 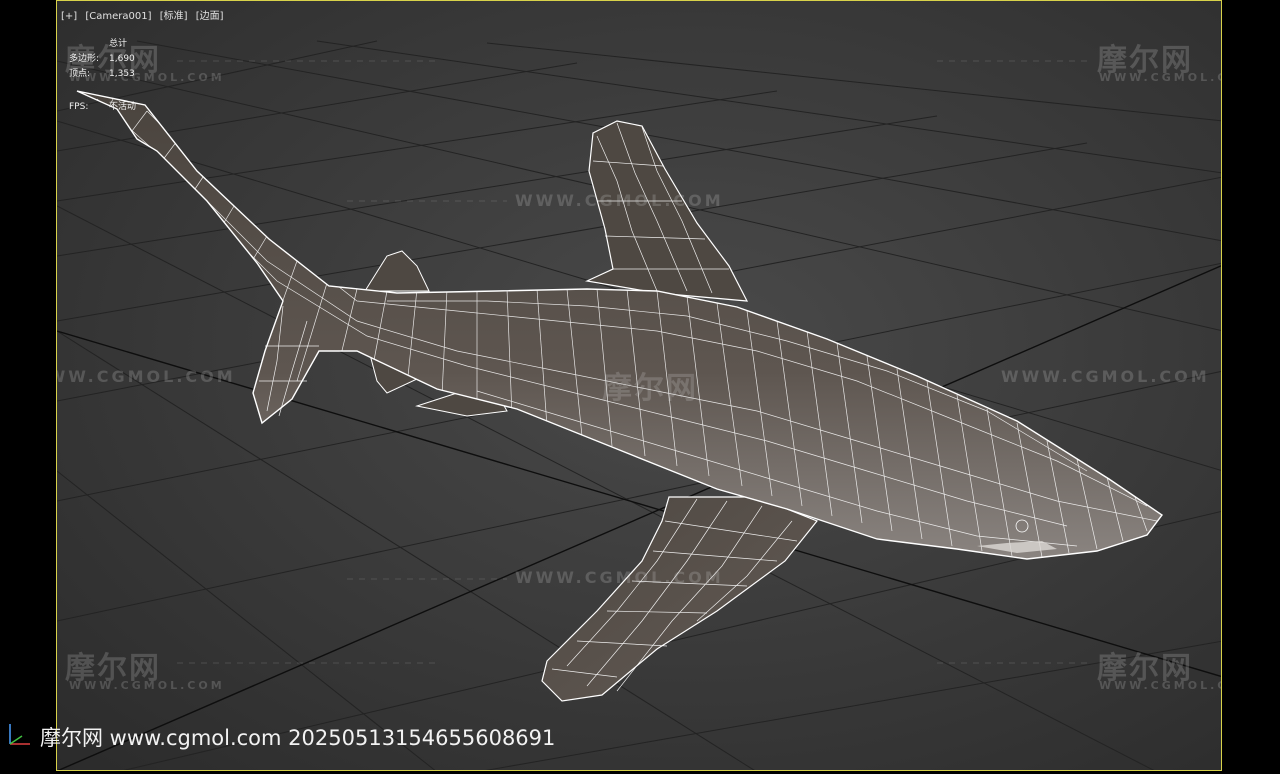 I want to click on stats-vertices-label: 顶点:, so click(x=80, y=74).